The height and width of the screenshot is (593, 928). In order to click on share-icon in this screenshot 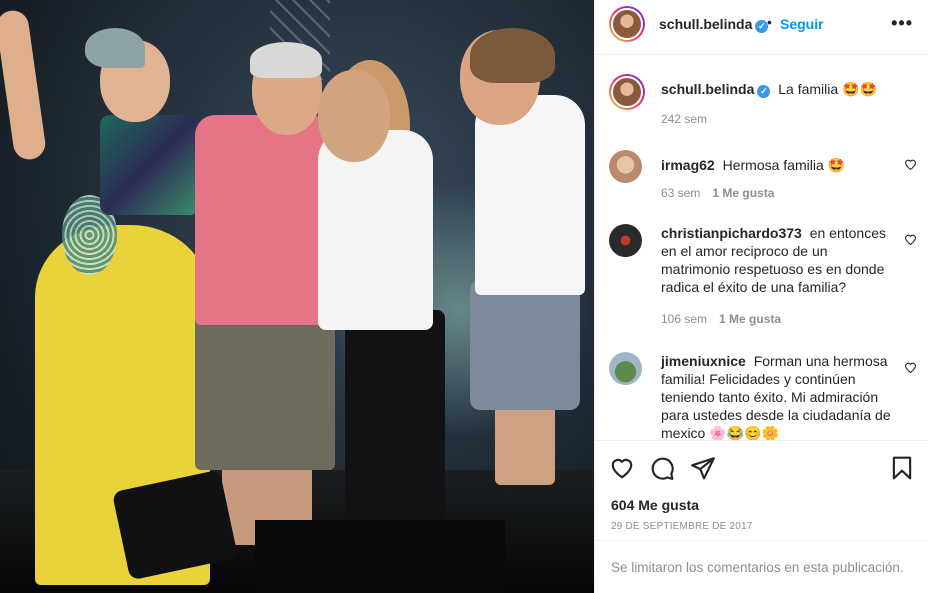, I will do `click(703, 468)`.